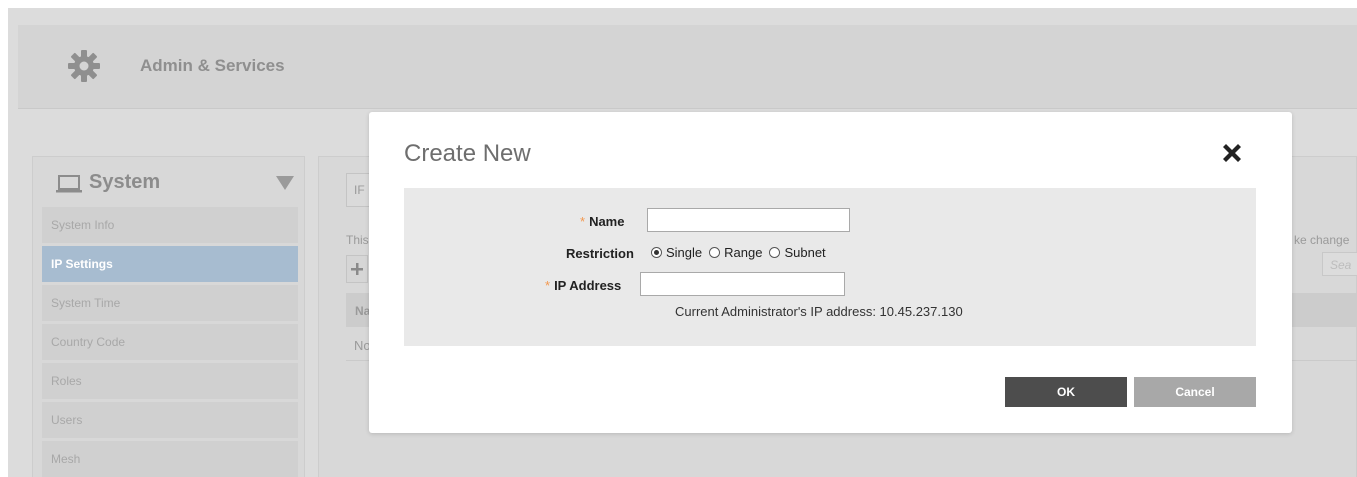  What do you see at coordinates (467, 153) in the screenshot?
I see `dialog-title: Create New` at bounding box center [467, 153].